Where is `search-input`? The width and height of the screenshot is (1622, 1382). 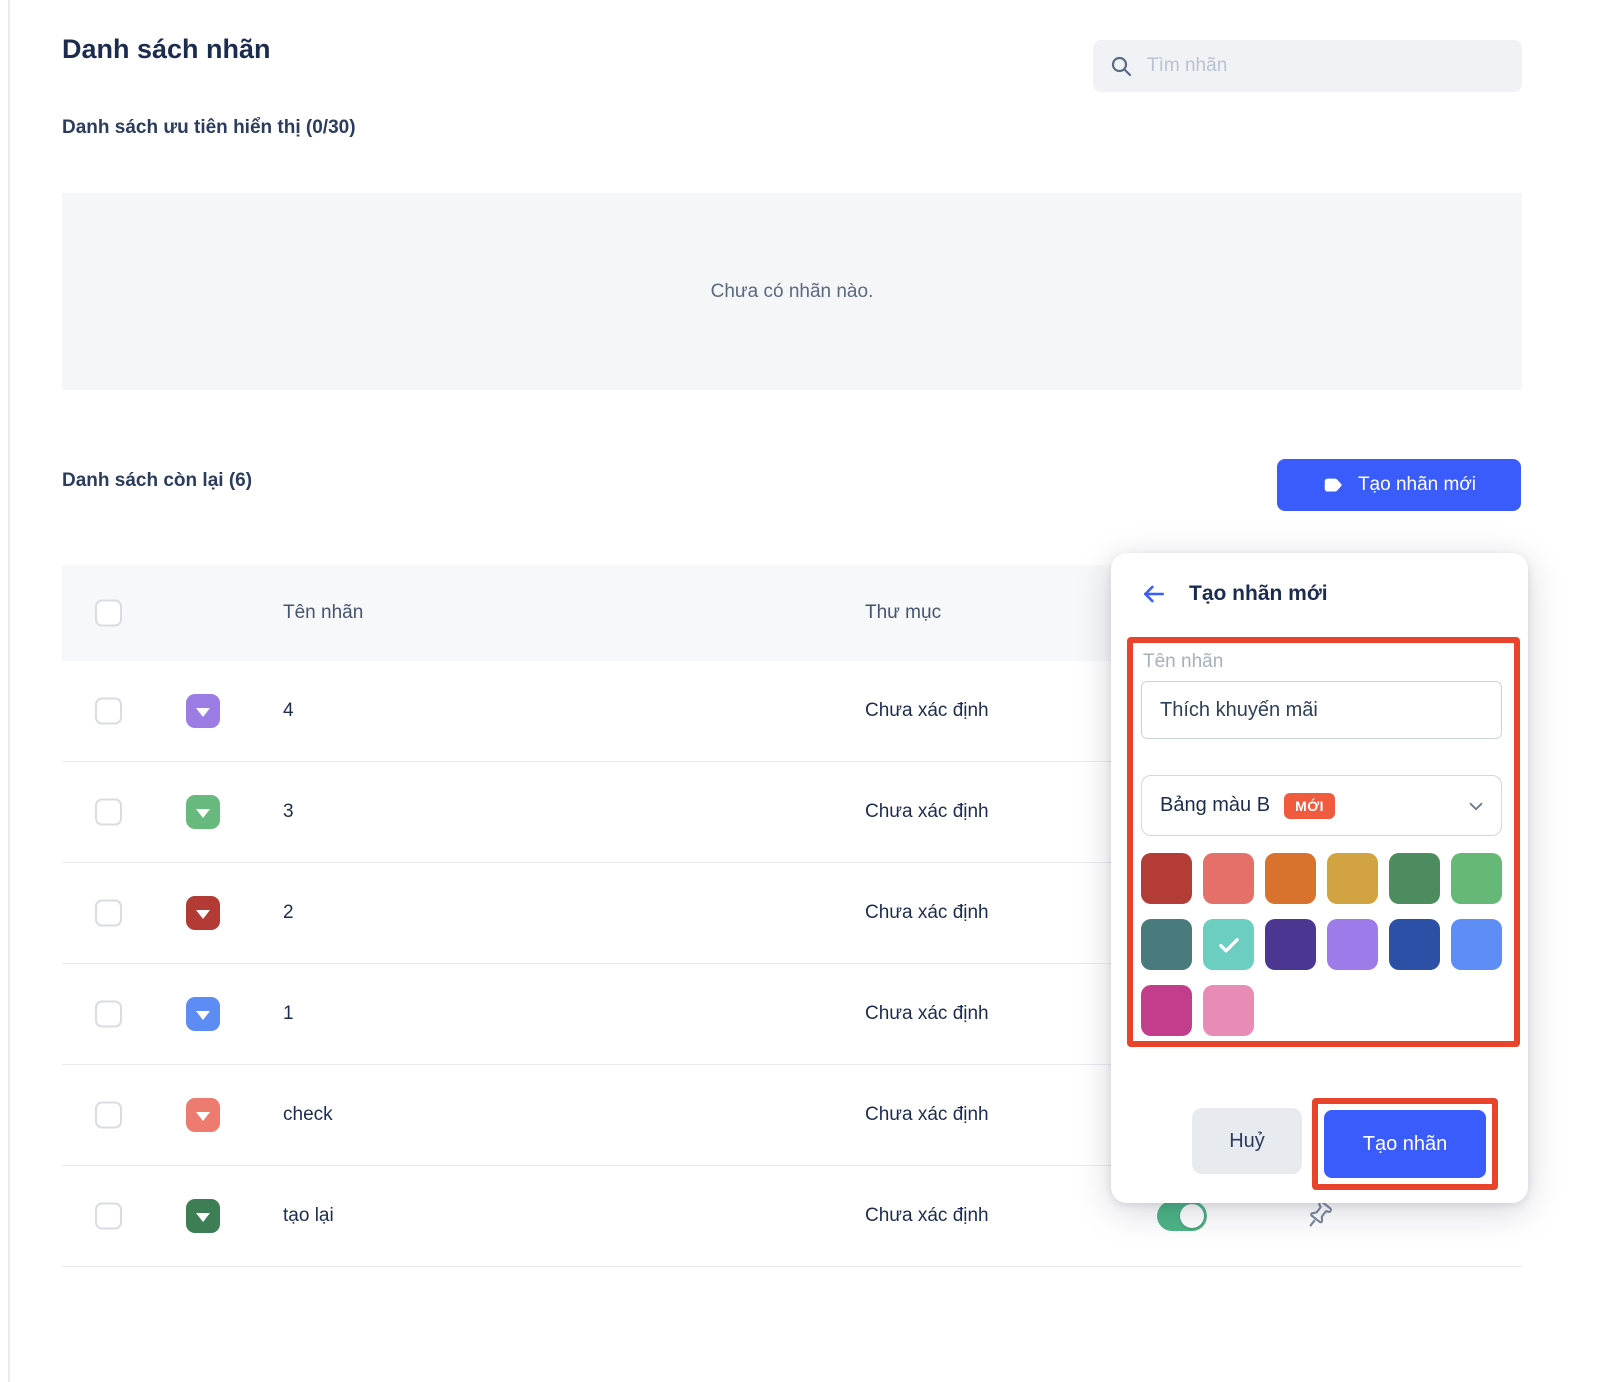 search-input is located at coordinates (1326, 66).